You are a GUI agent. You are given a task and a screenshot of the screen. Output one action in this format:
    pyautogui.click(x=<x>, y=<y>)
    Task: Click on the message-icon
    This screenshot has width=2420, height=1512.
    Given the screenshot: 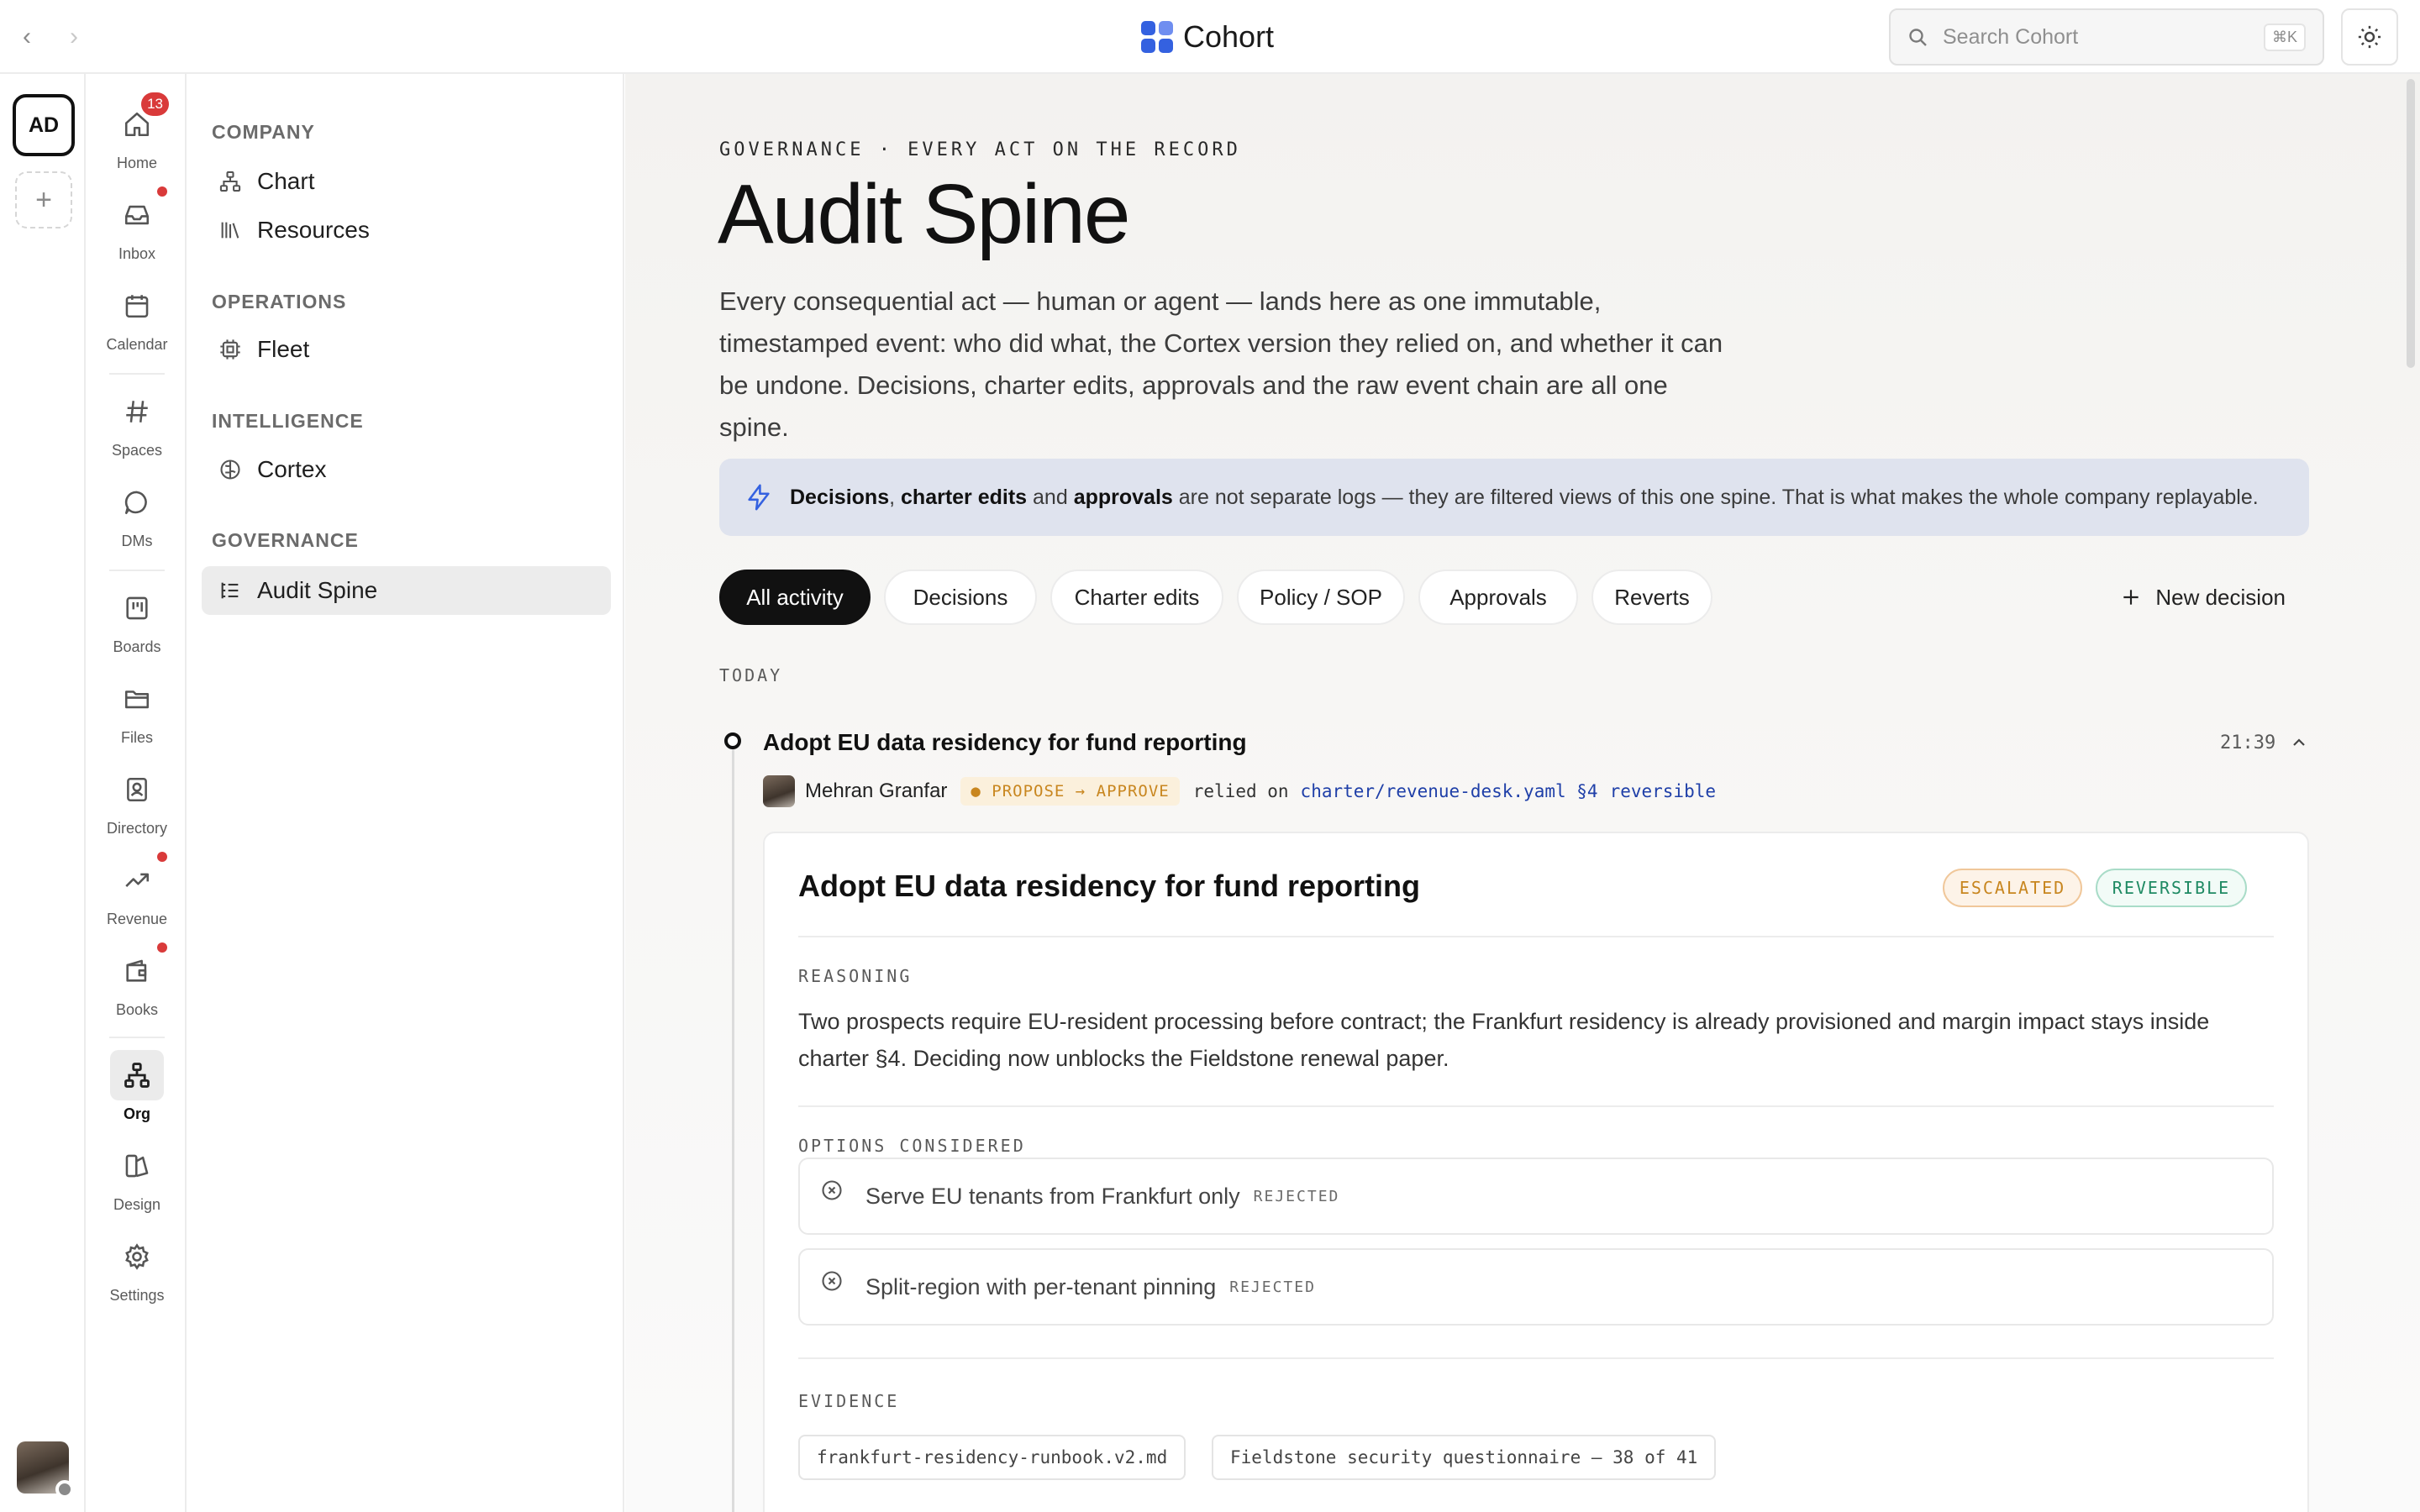 What is the action you would take?
    pyautogui.click(x=135, y=503)
    